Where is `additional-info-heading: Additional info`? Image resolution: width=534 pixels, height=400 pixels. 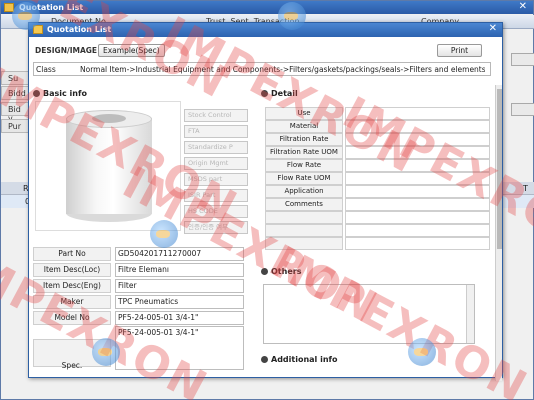
additional-info-heading: Additional info is located at coordinates (299, 359).